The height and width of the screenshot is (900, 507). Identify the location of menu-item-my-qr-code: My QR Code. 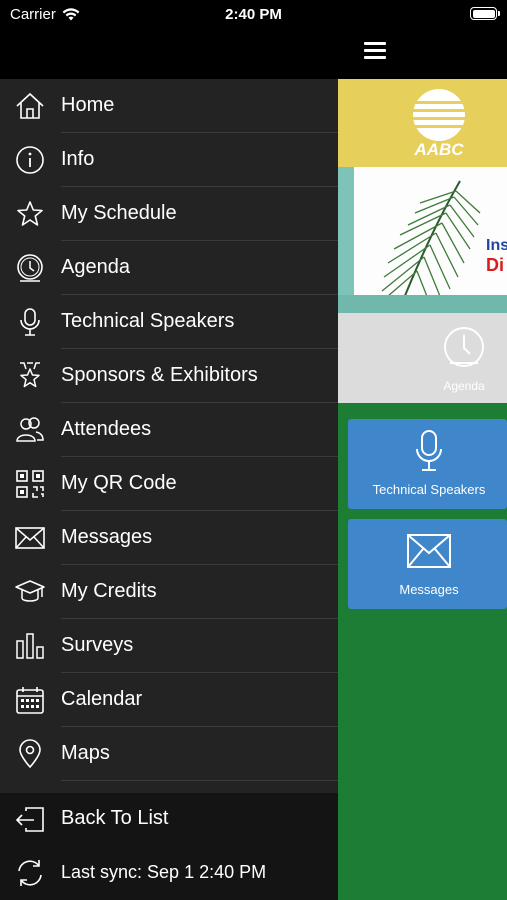
(169, 484).